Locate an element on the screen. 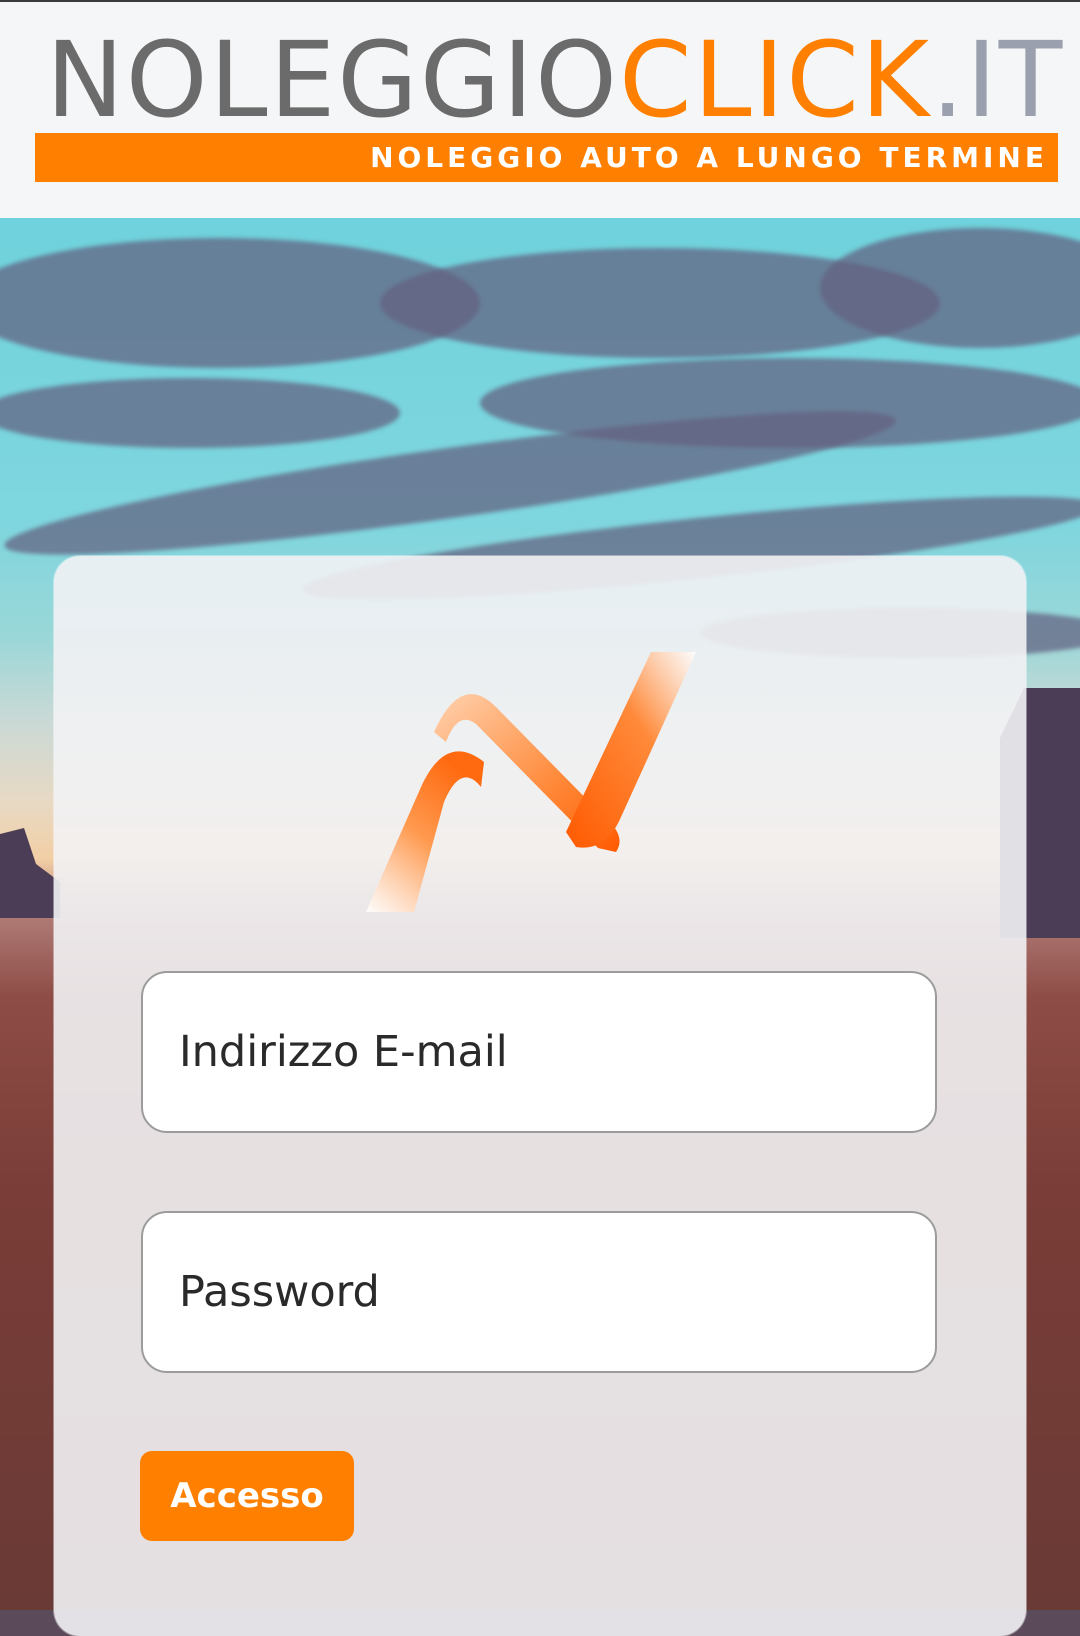  rock-formation is located at coordinates (30, 873).